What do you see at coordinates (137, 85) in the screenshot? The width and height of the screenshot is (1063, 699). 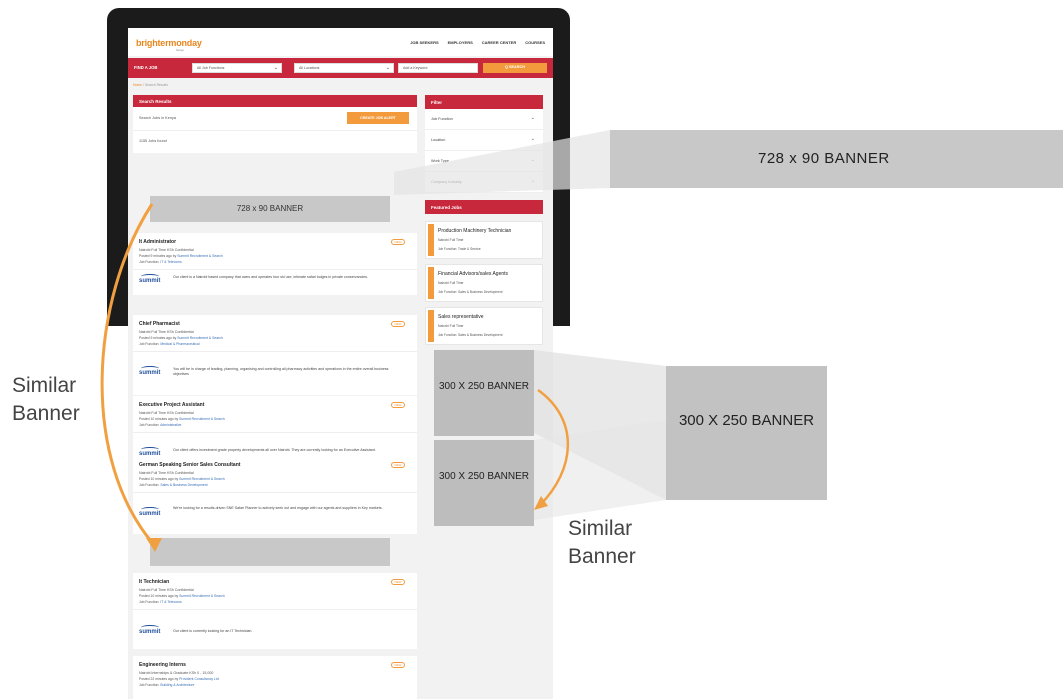 I see `breadcrumb-home: Home` at bounding box center [137, 85].